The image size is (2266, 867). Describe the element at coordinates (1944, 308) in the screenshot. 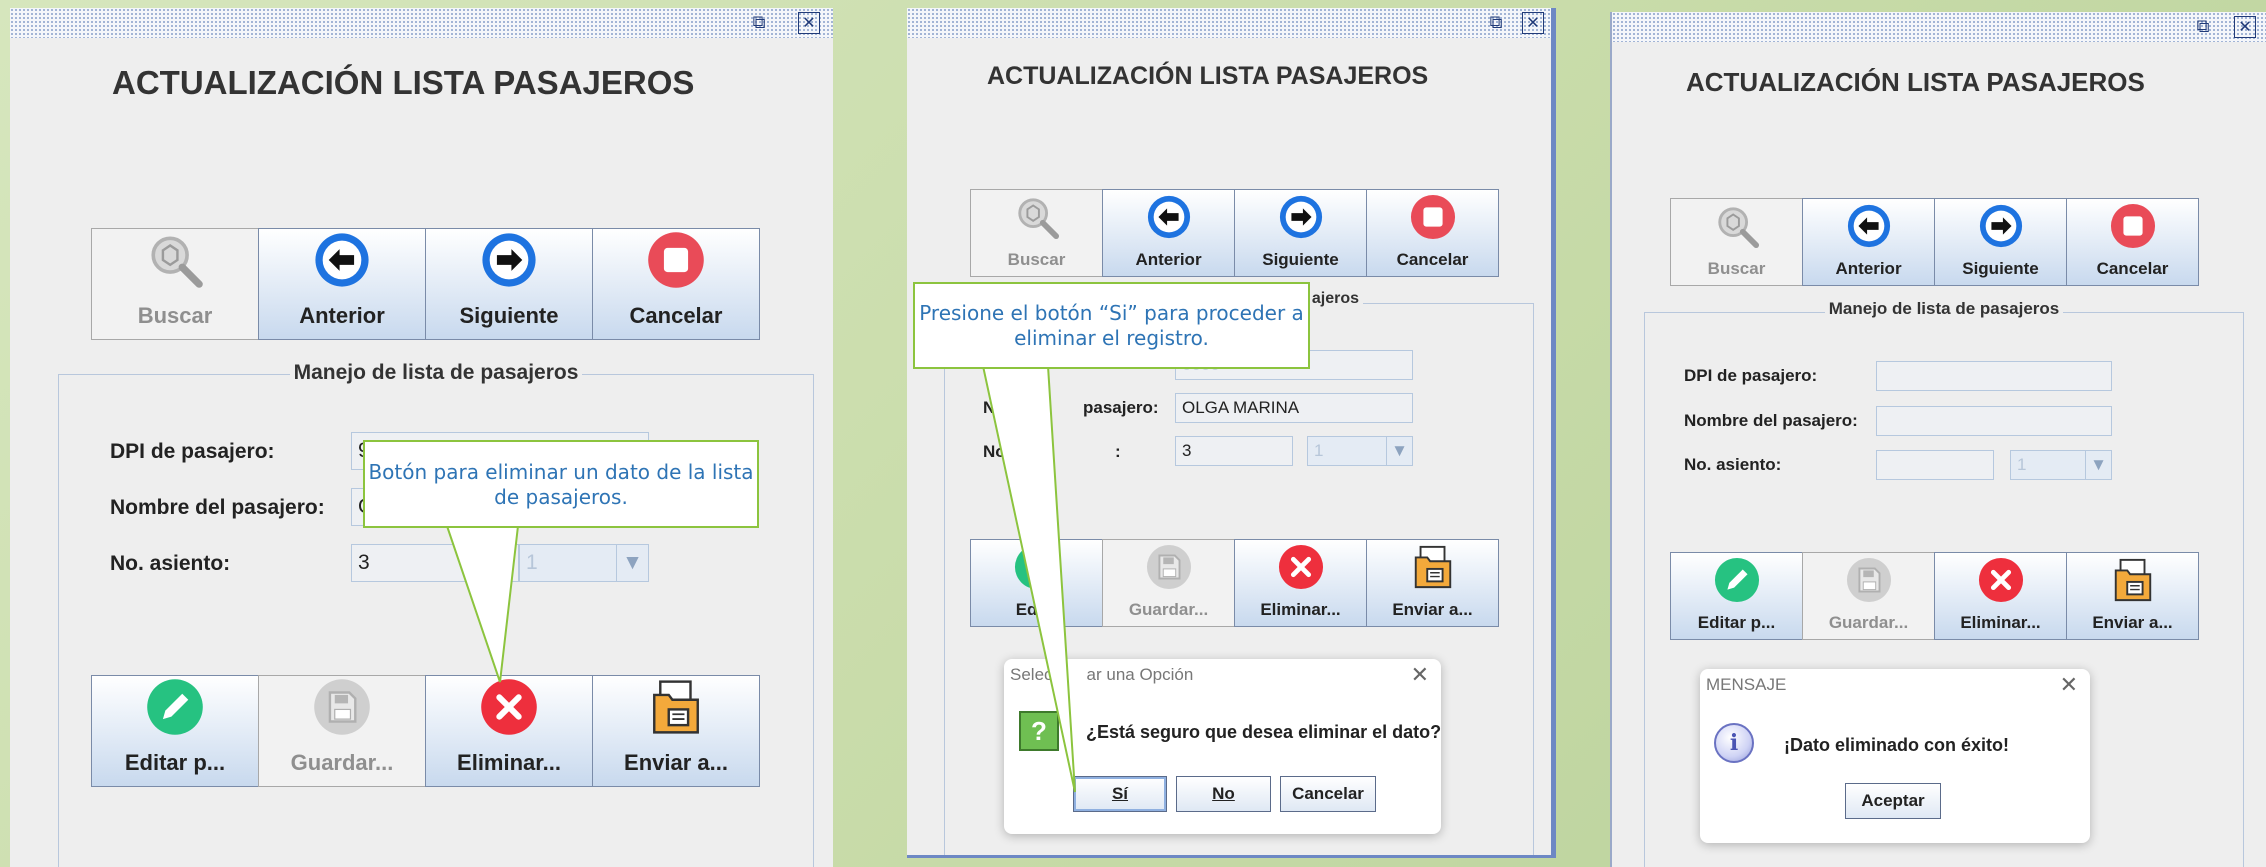

I see `group-title: Manejo de lista de pasajeros` at that location.